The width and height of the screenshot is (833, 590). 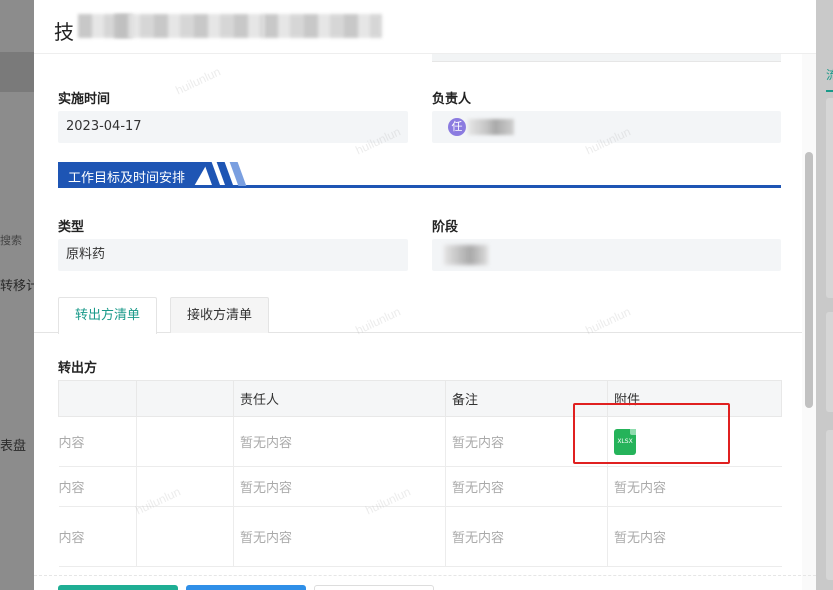 What do you see at coordinates (606, 58) in the screenshot?
I see `previous-field-edge` at bounding box center [606, 58].